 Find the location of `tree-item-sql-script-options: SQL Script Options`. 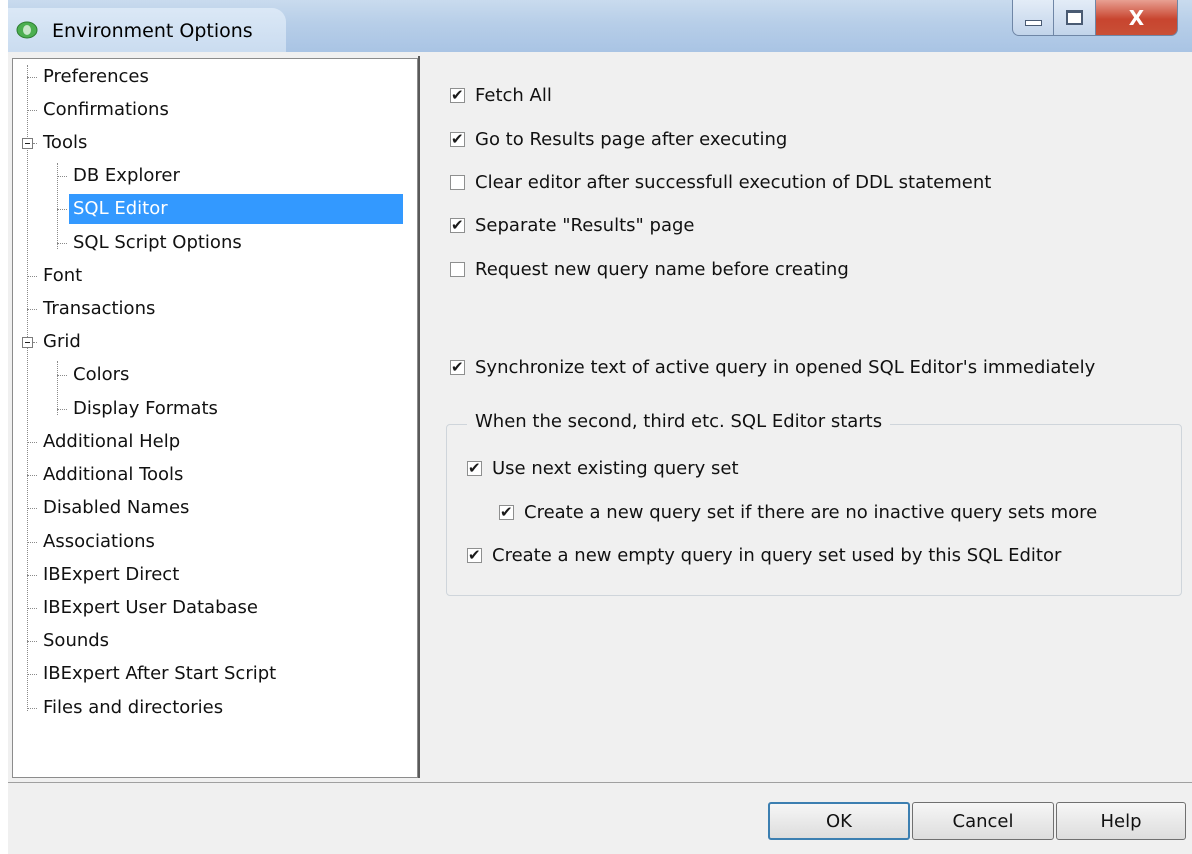

tree-item-sql-script-options: SQL Script Options is located at coordinates (157, 243).